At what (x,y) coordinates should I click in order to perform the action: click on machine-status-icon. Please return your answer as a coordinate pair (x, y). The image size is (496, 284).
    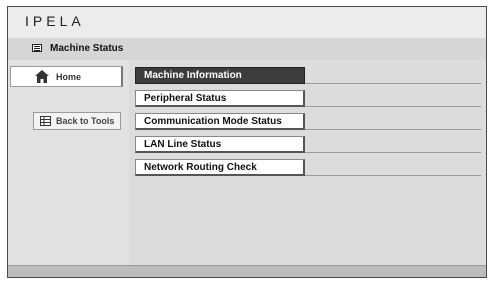
    Looking at the image, I should click on (37, 48).